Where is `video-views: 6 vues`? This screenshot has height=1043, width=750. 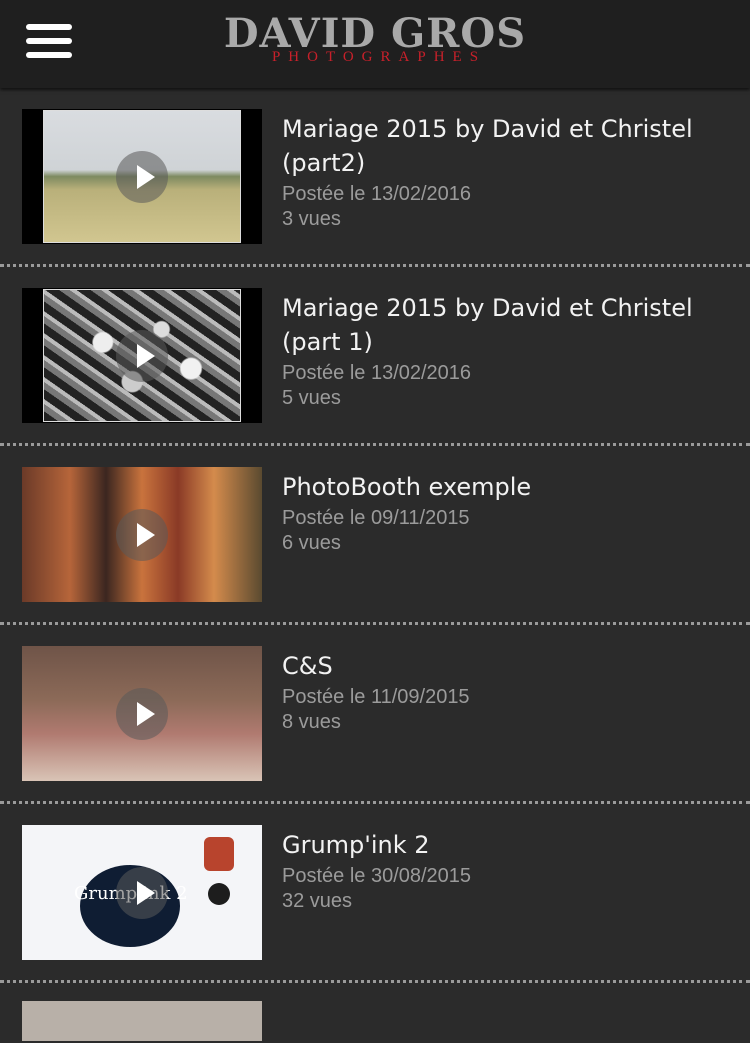 video-views: 6 vues is located at coordinates (311, 543).